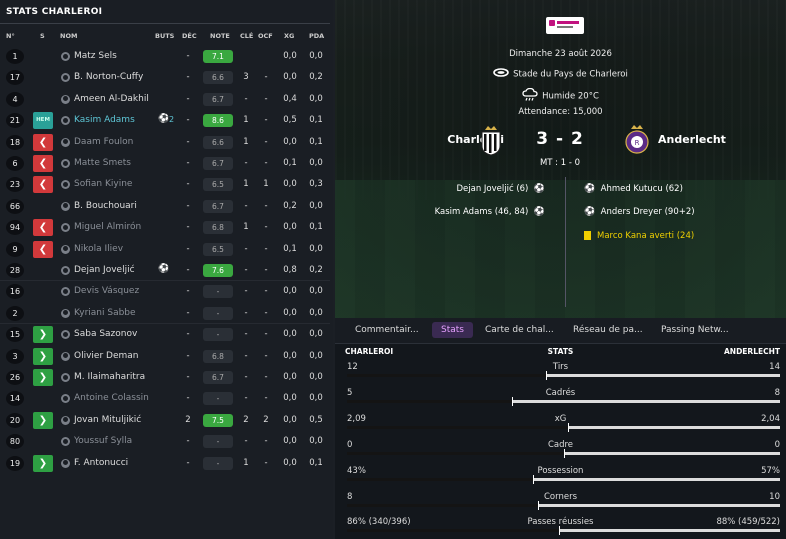 This screenshot has width=786, height=539. I want to click on player-row: 21 HEM Kasim Adams ⚽ 2 - 8.6 1 - 0,5 0,1, so click(165, 120).